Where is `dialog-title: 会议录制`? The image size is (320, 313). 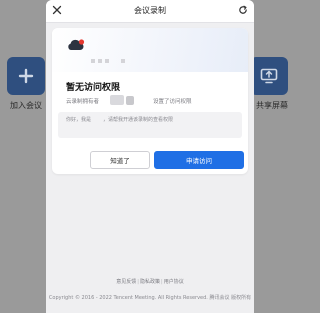 dialog-title: 会议录制 is located at coordinates (150, 10).